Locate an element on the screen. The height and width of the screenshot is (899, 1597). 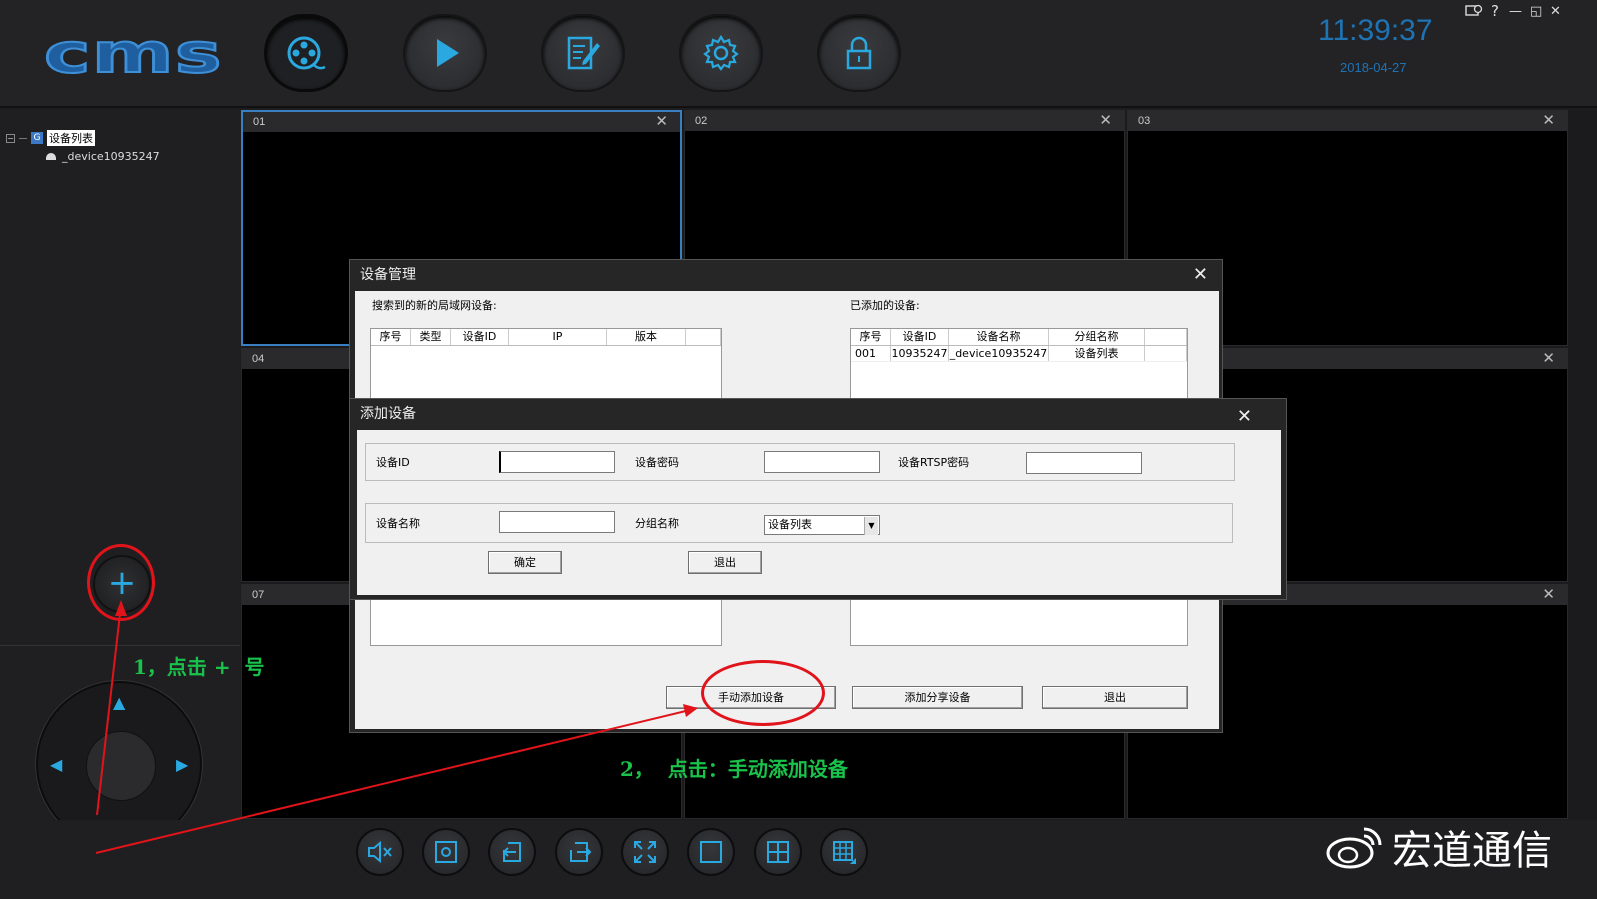
quad-view-icon is located at coordinates (778, 852).